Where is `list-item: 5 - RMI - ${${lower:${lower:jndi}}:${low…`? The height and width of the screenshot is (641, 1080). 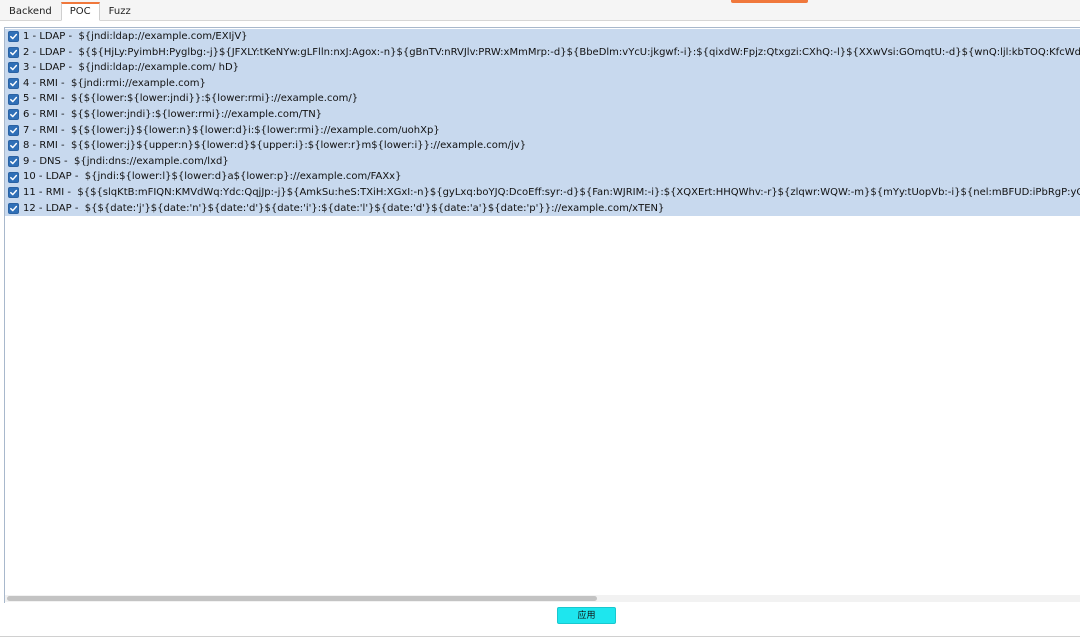 list-item: 5 - RMI - ${${lower:${lower:jndi}}:${low… is located at coordinates (542, 99).